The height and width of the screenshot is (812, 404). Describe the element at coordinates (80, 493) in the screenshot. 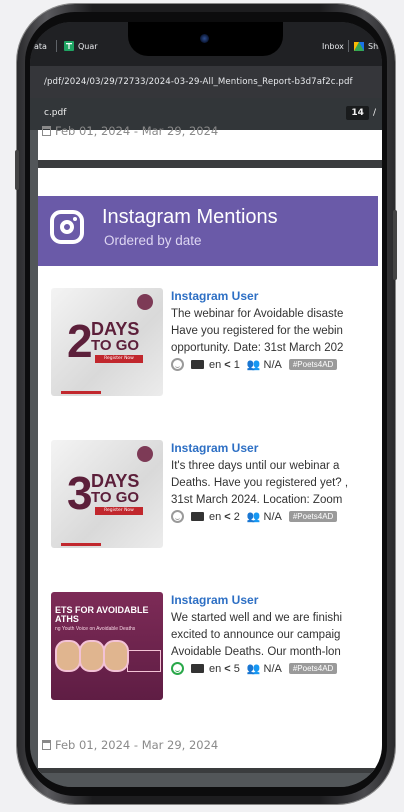

I see `thumb-number: 3` at that location.